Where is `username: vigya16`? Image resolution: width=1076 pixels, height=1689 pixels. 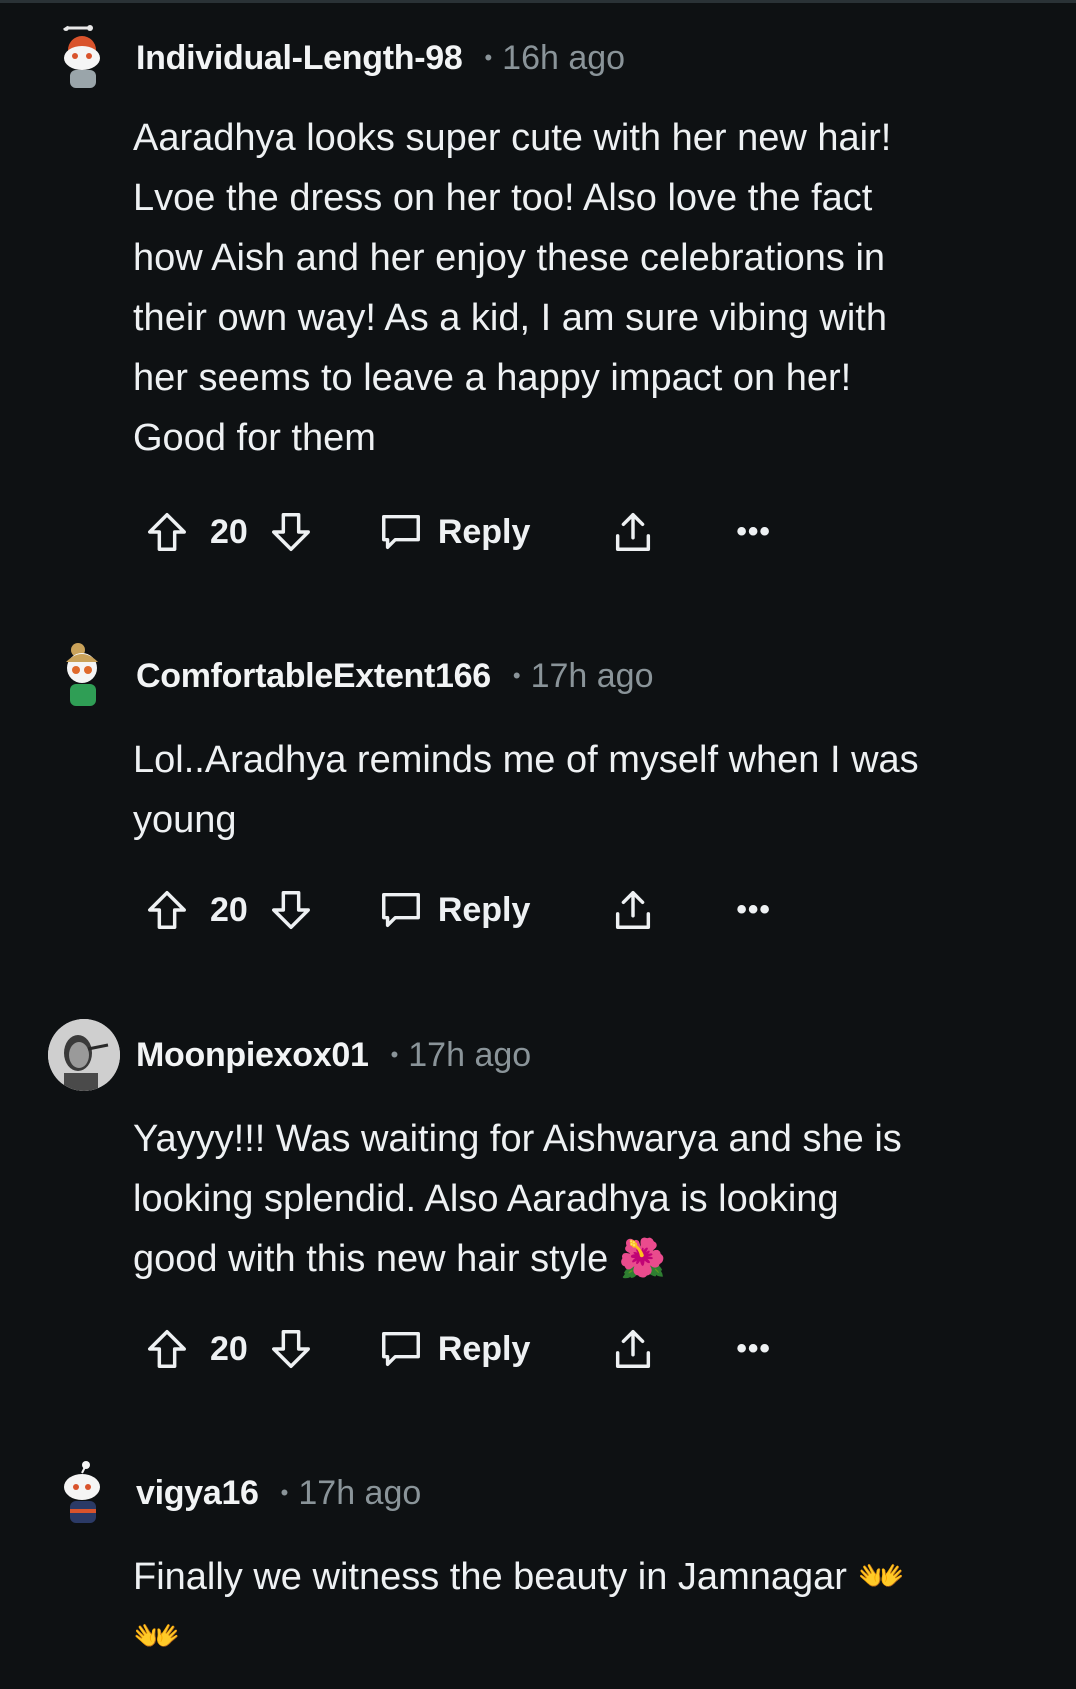 username: vigya16 is located at coordinates (197, 1493).